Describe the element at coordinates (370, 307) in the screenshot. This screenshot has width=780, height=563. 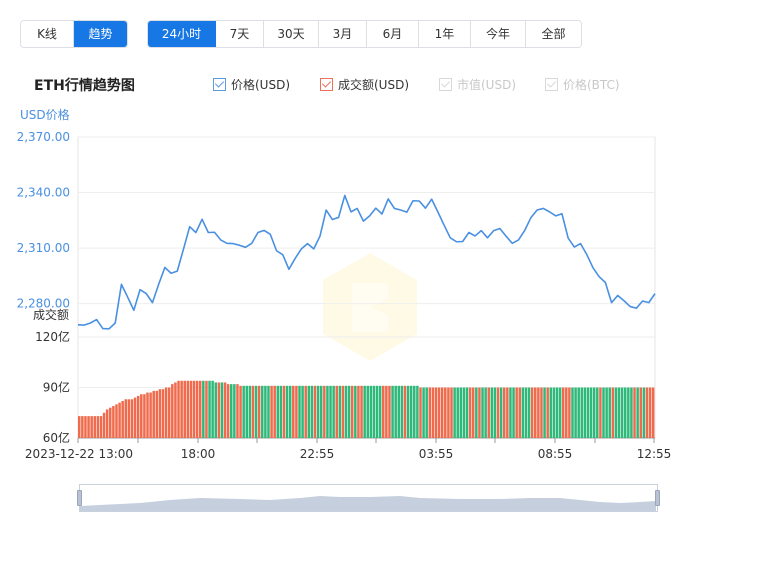
I see `watermark-logo` at that location.